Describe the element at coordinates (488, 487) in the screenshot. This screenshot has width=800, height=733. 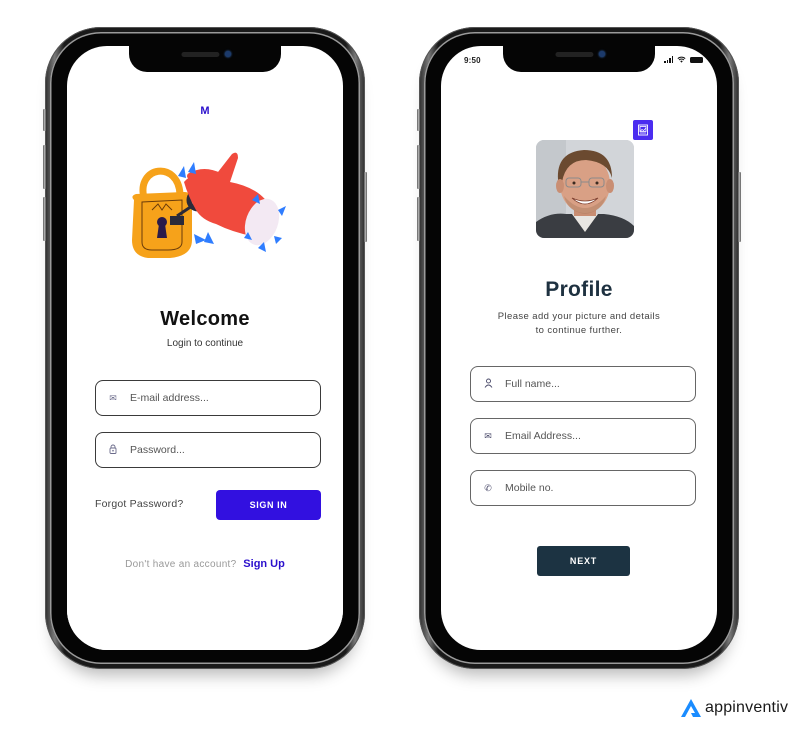
I see `phone-icon: ✆` at that location.